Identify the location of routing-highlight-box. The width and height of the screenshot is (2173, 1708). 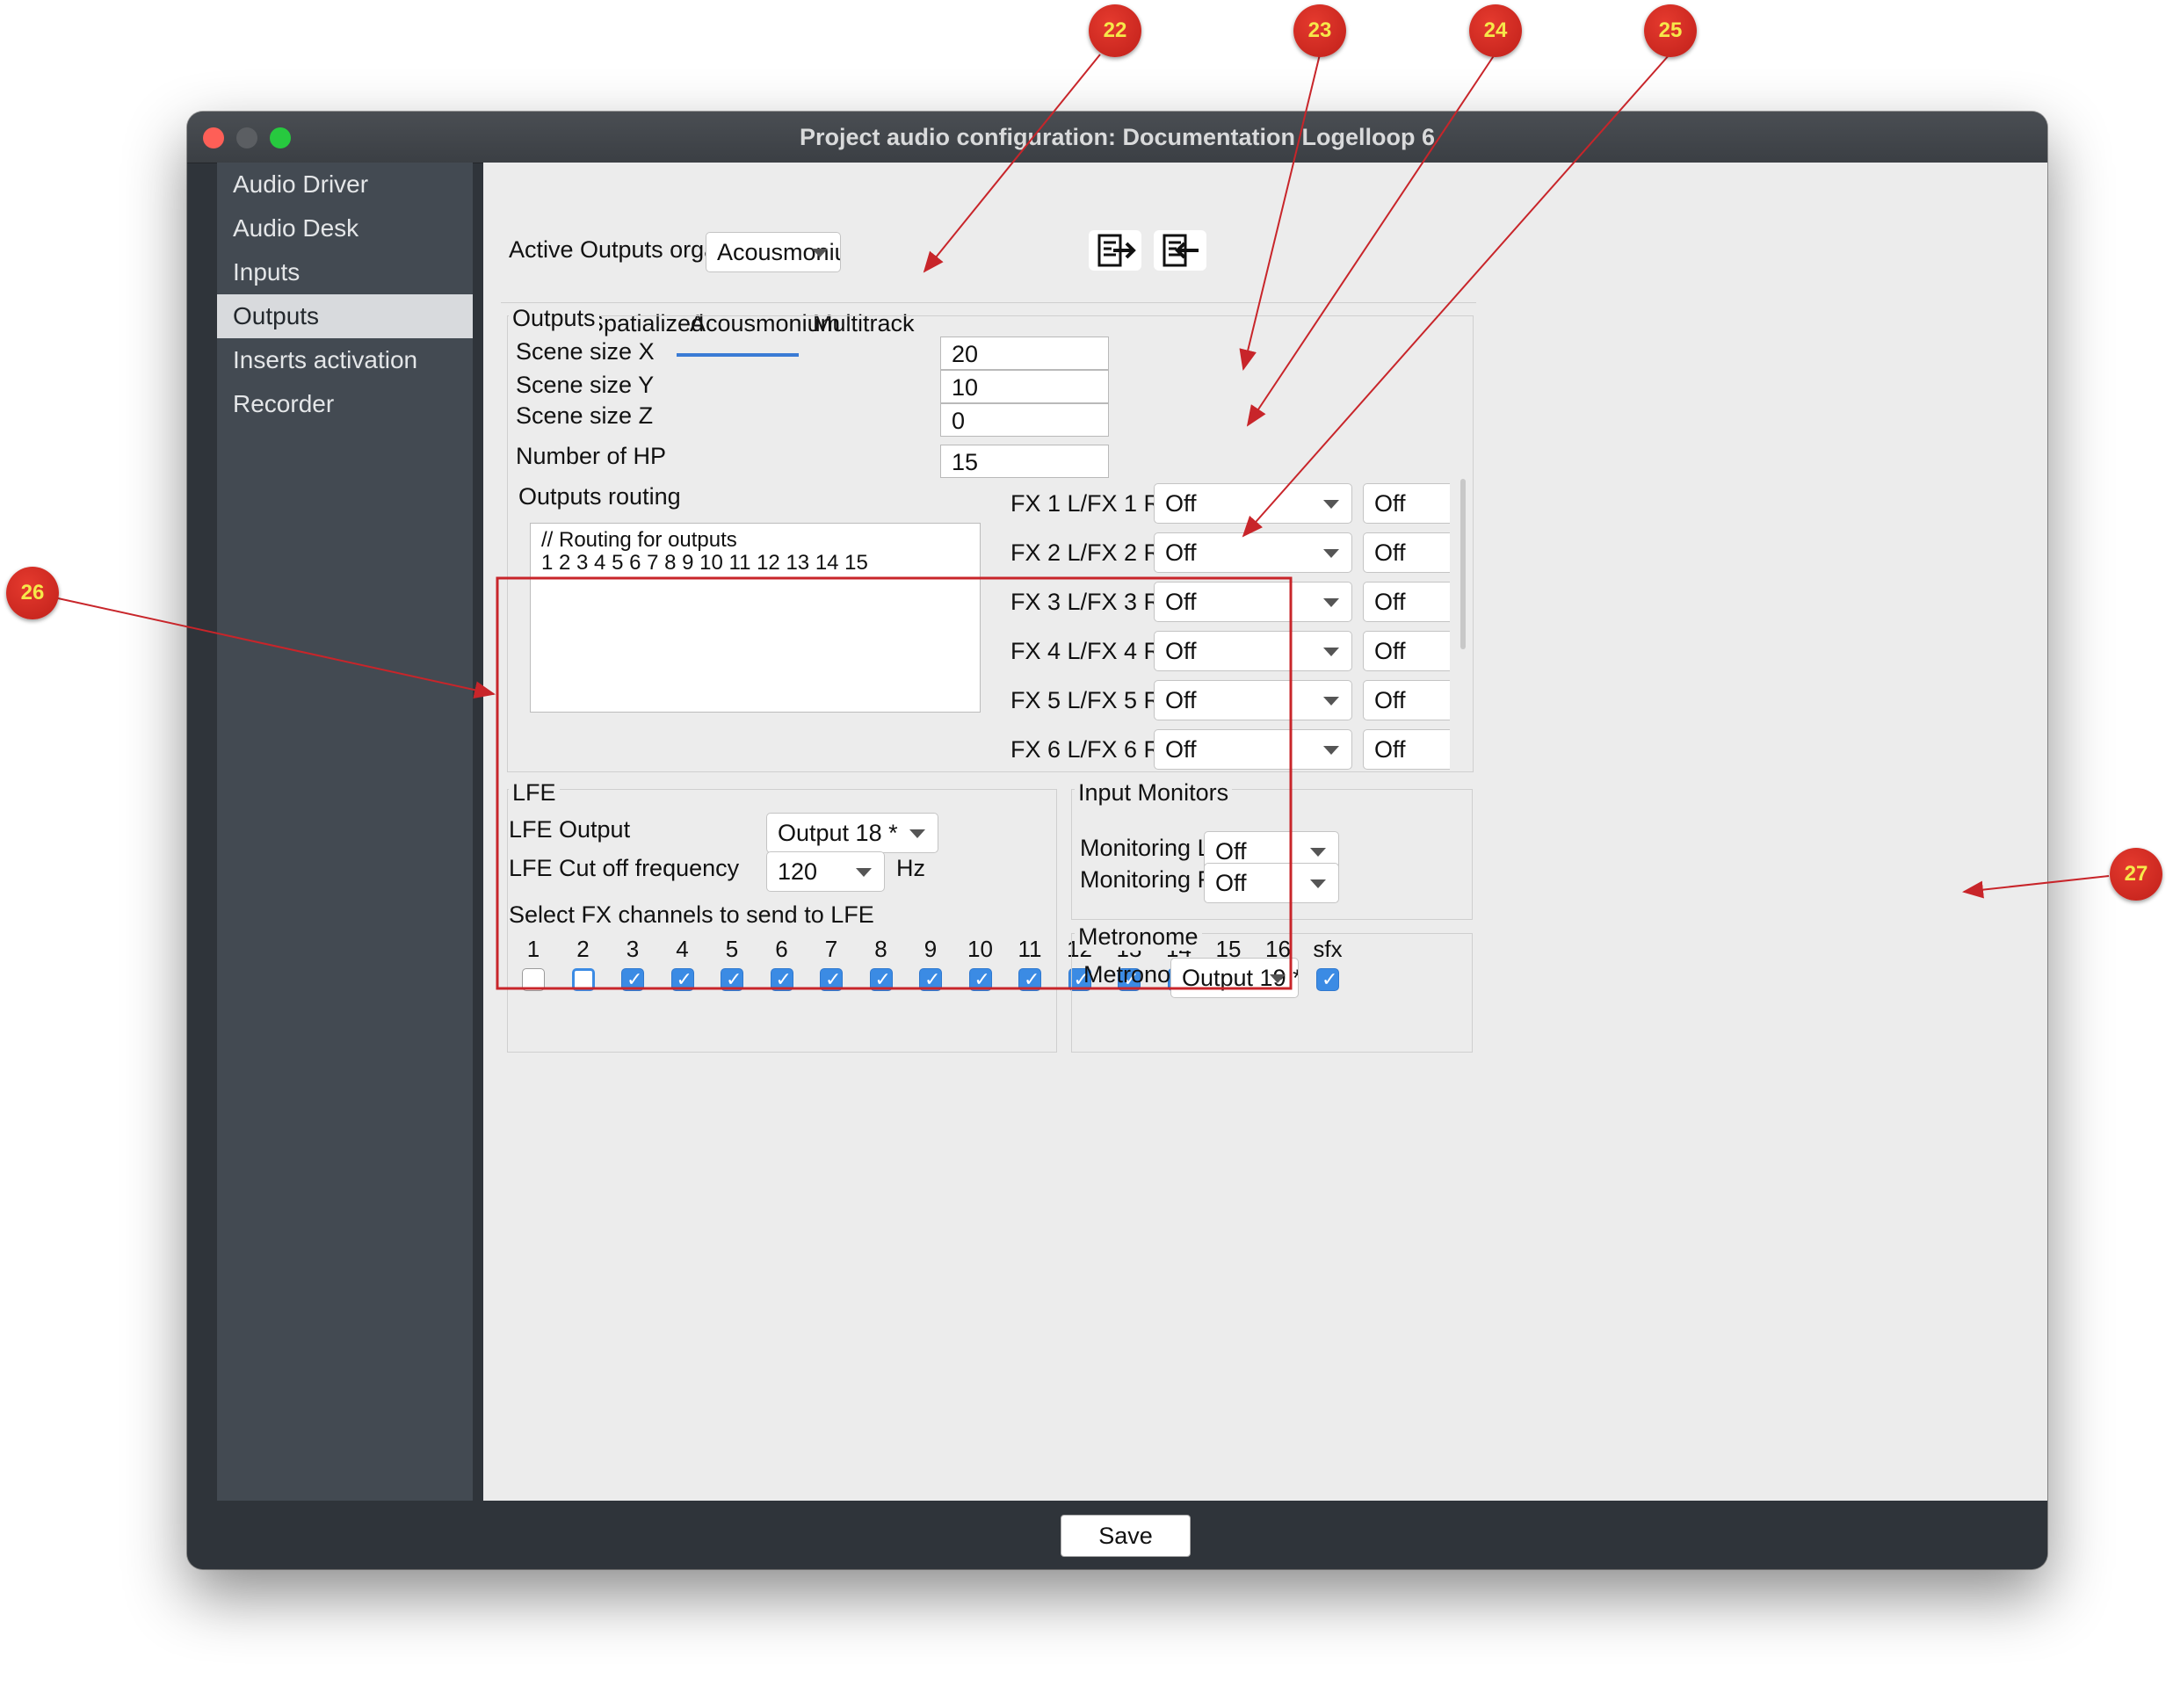
(894, 783).